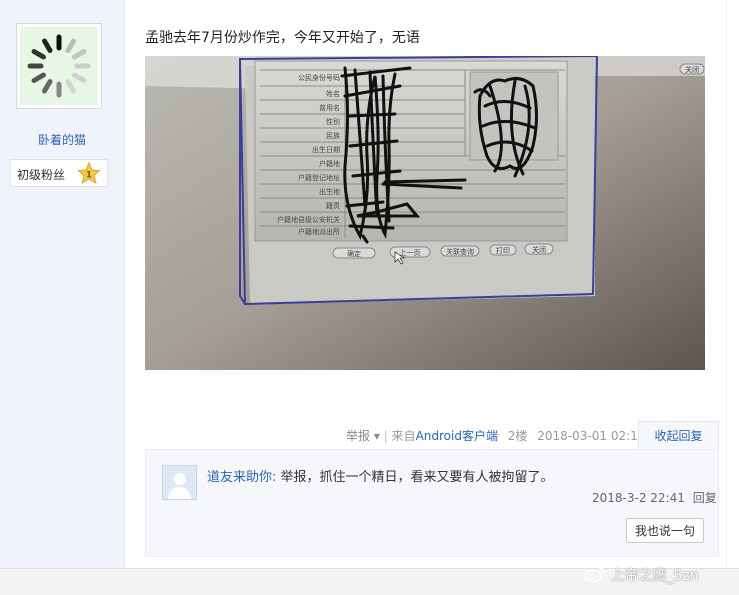  Describe the element at coordinates (460, 251) in the screenshot. I see `photo-button-label: 关联查询` at that location.